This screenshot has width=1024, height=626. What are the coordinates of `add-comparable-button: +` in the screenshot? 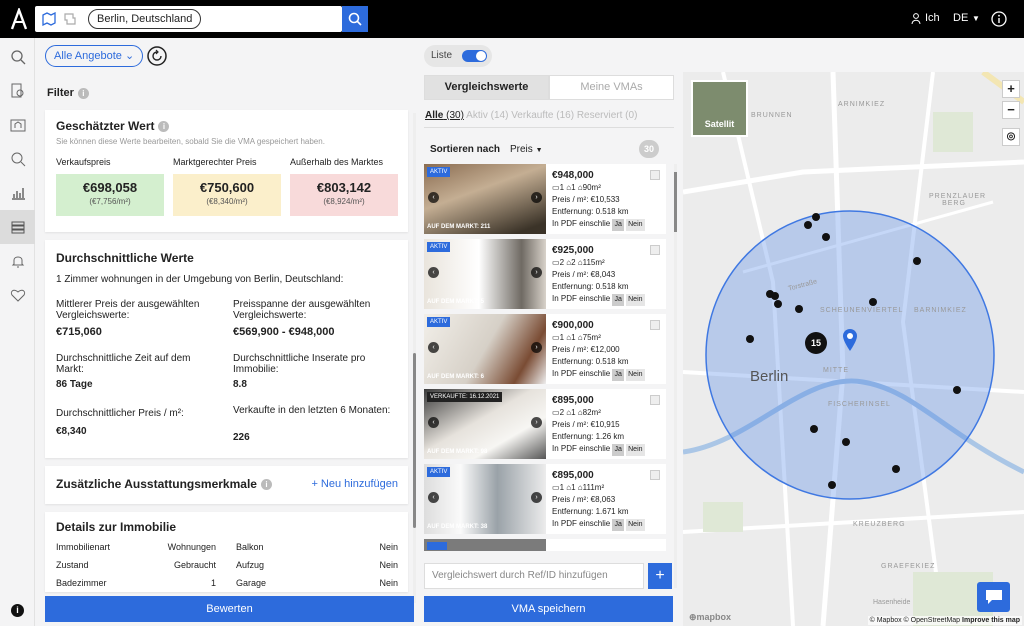 It's located at (660, 576).